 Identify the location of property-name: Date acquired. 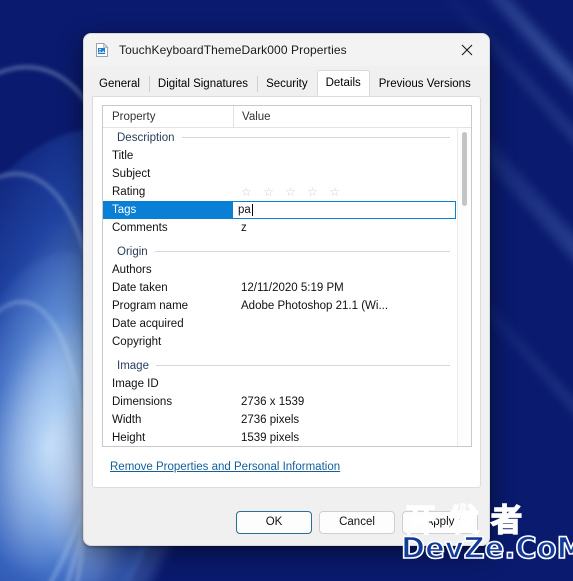
(148, 324).